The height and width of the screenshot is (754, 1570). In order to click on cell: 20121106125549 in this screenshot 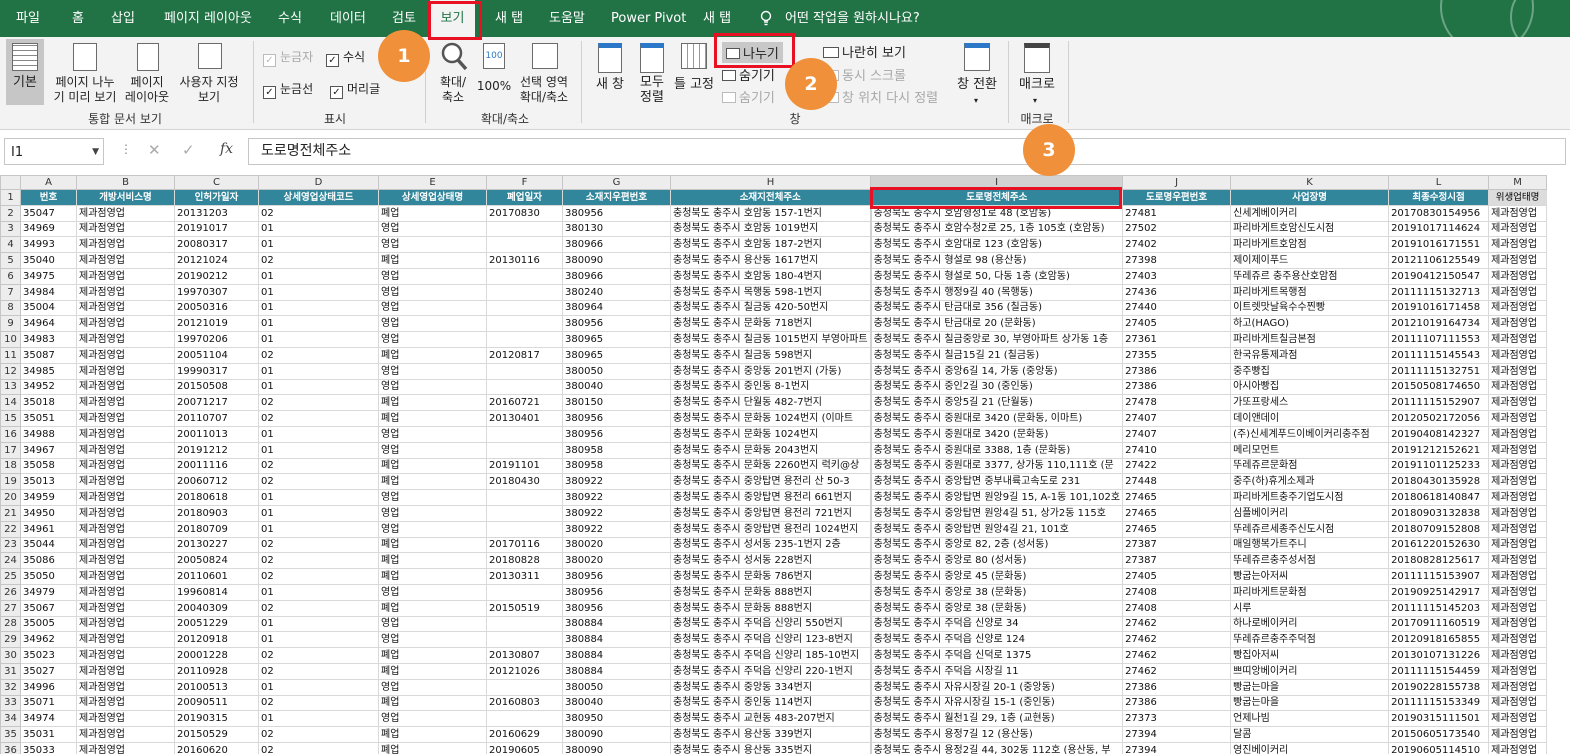, I will do `click(1439, 260)`.